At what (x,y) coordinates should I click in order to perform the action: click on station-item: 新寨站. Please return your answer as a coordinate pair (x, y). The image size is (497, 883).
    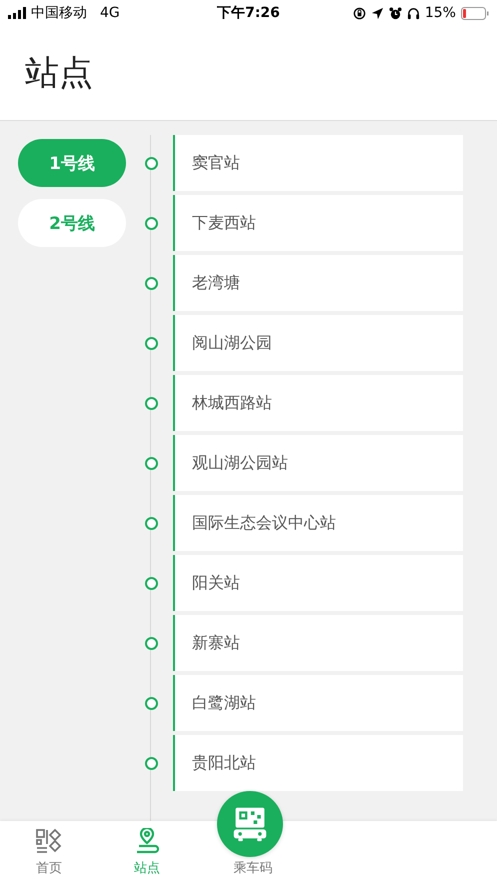
    Looking at the image, I should click on (318, 643).